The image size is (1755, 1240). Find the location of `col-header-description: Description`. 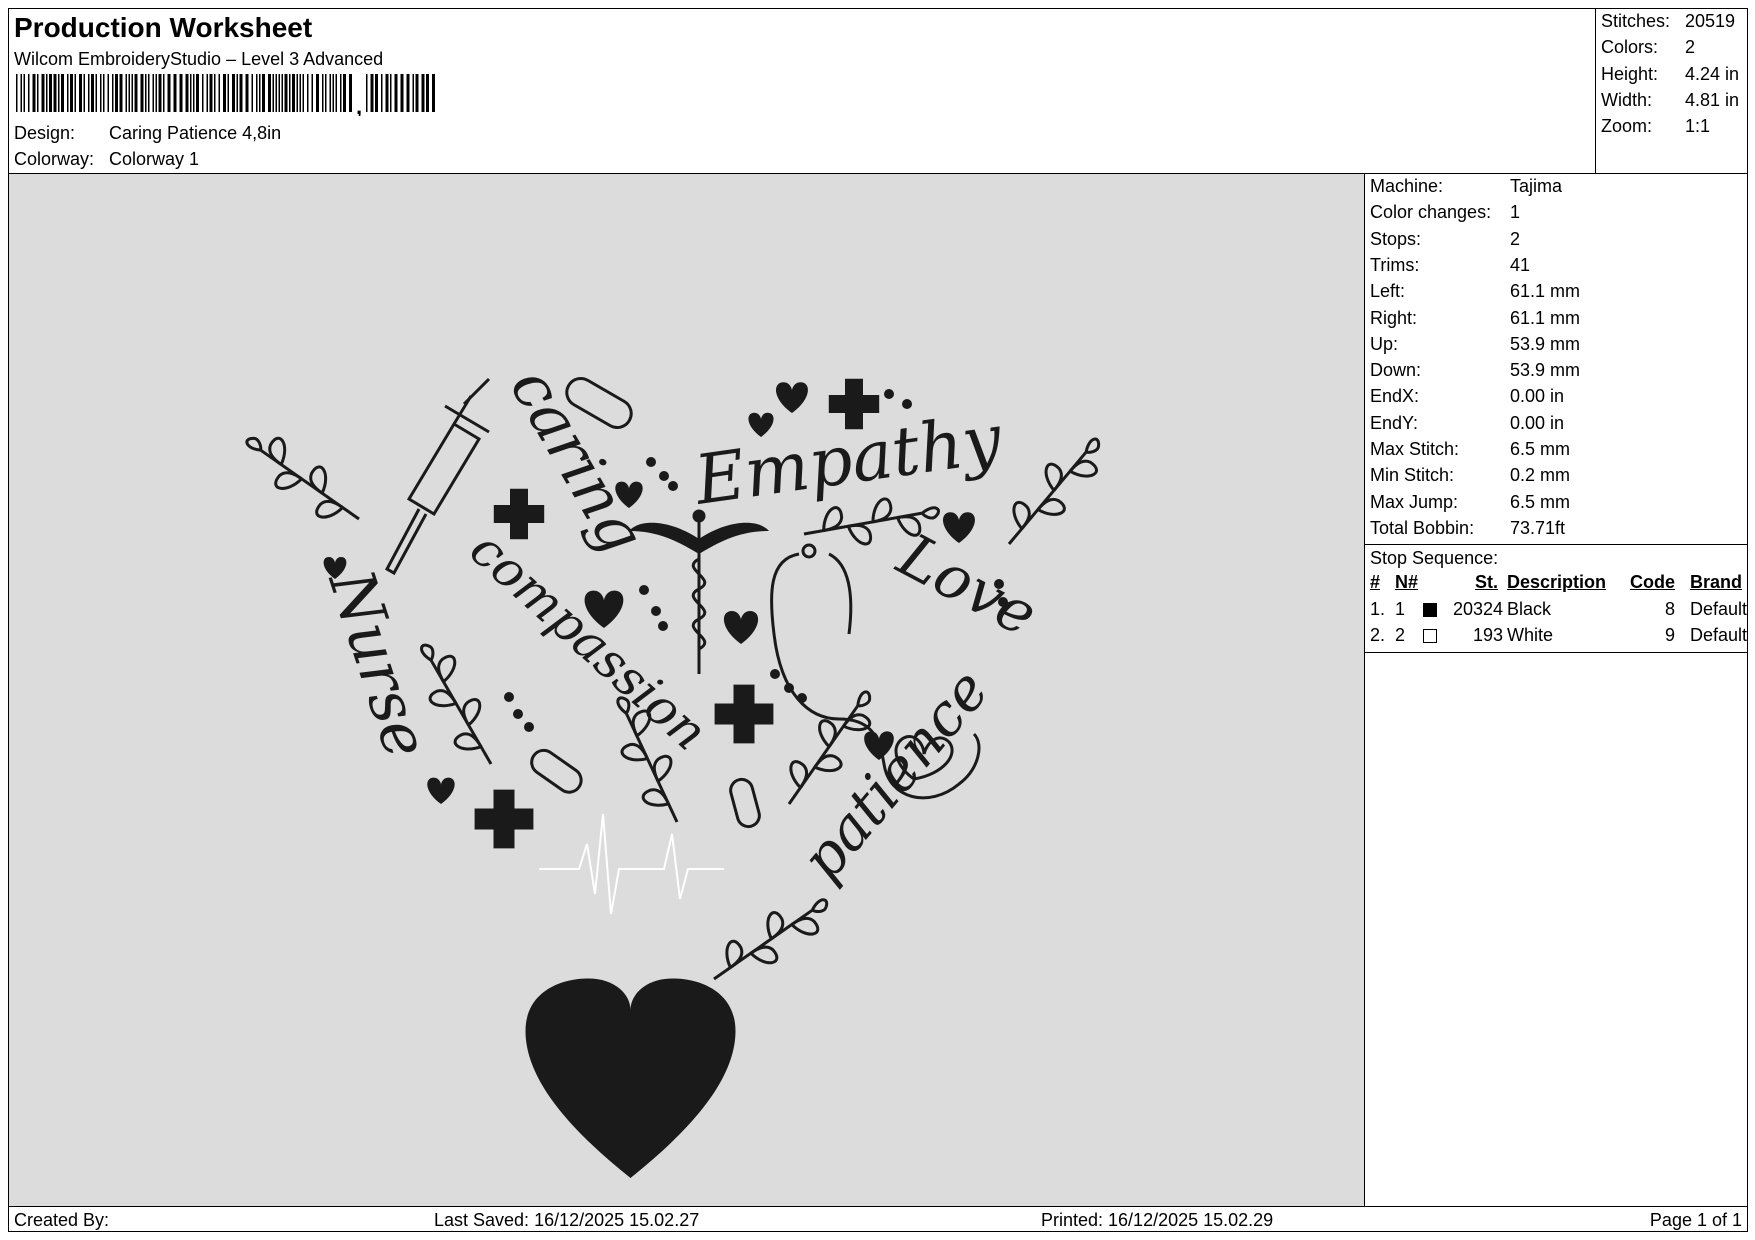

col-header-description: Description is located at coordinates (1557, 582).